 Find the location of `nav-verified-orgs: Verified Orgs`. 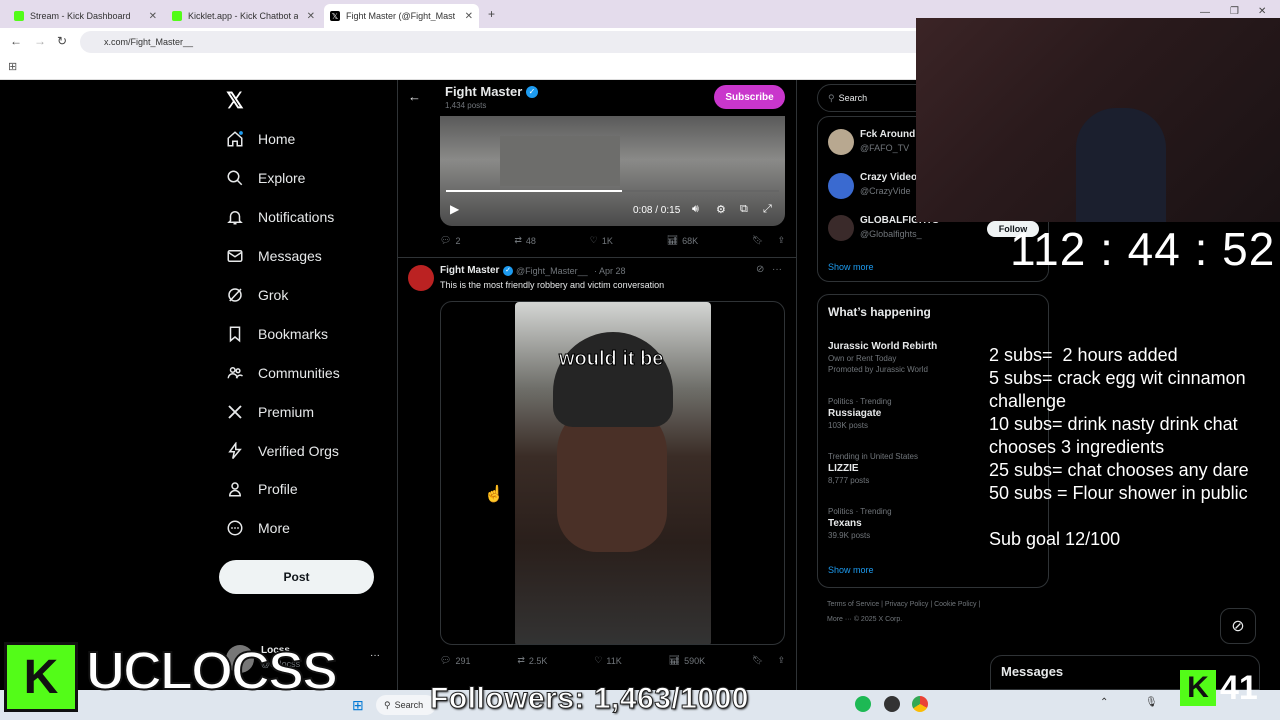

nav-verified-orgs: Verified Orgs is located at coordinates (282, 451).